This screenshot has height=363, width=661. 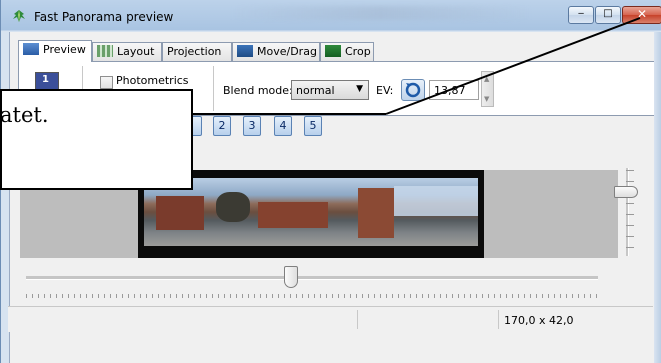 What do you see at coordinates (359, 89) in the screenshot?
I see `dropdown-arrow-icon: ▼` at bounding box center [359, 89].